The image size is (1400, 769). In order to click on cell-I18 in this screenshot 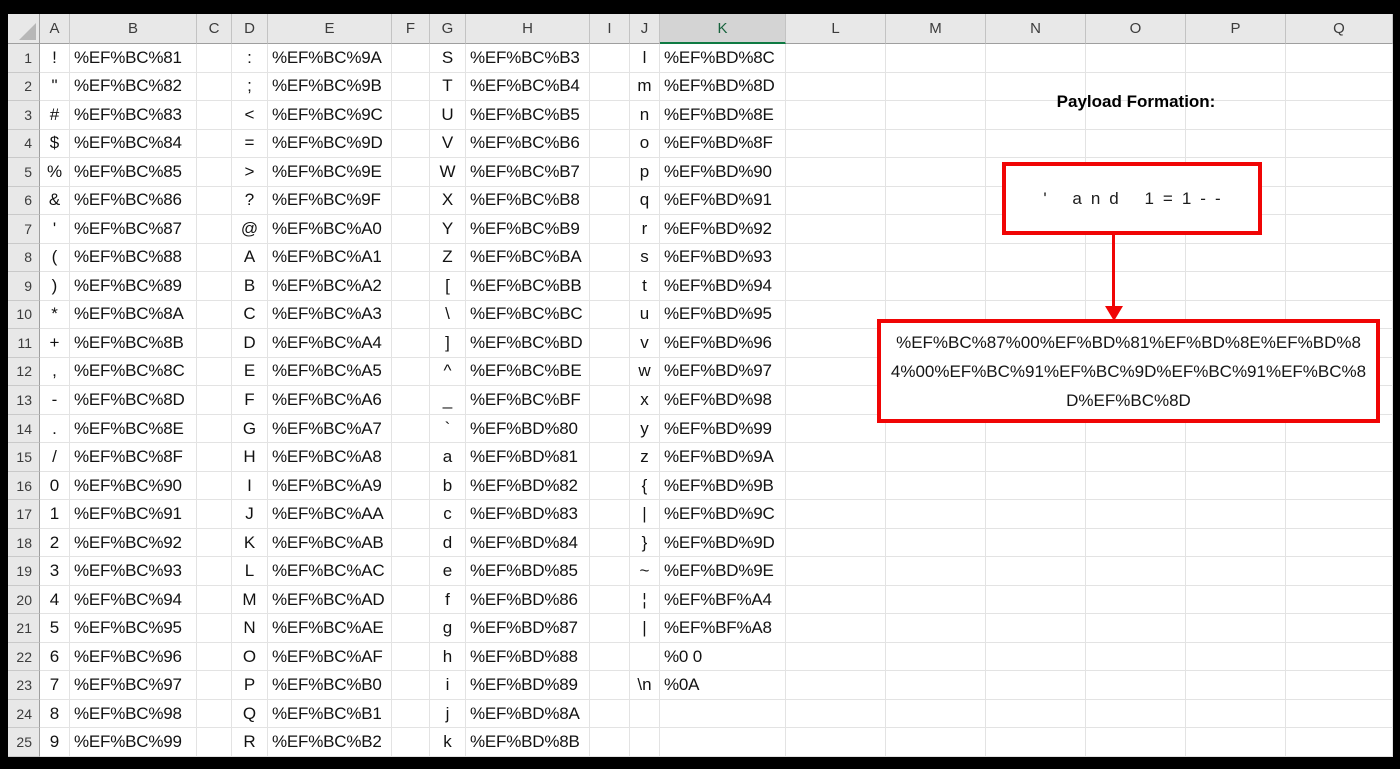, I will do `click(610, 543)`.